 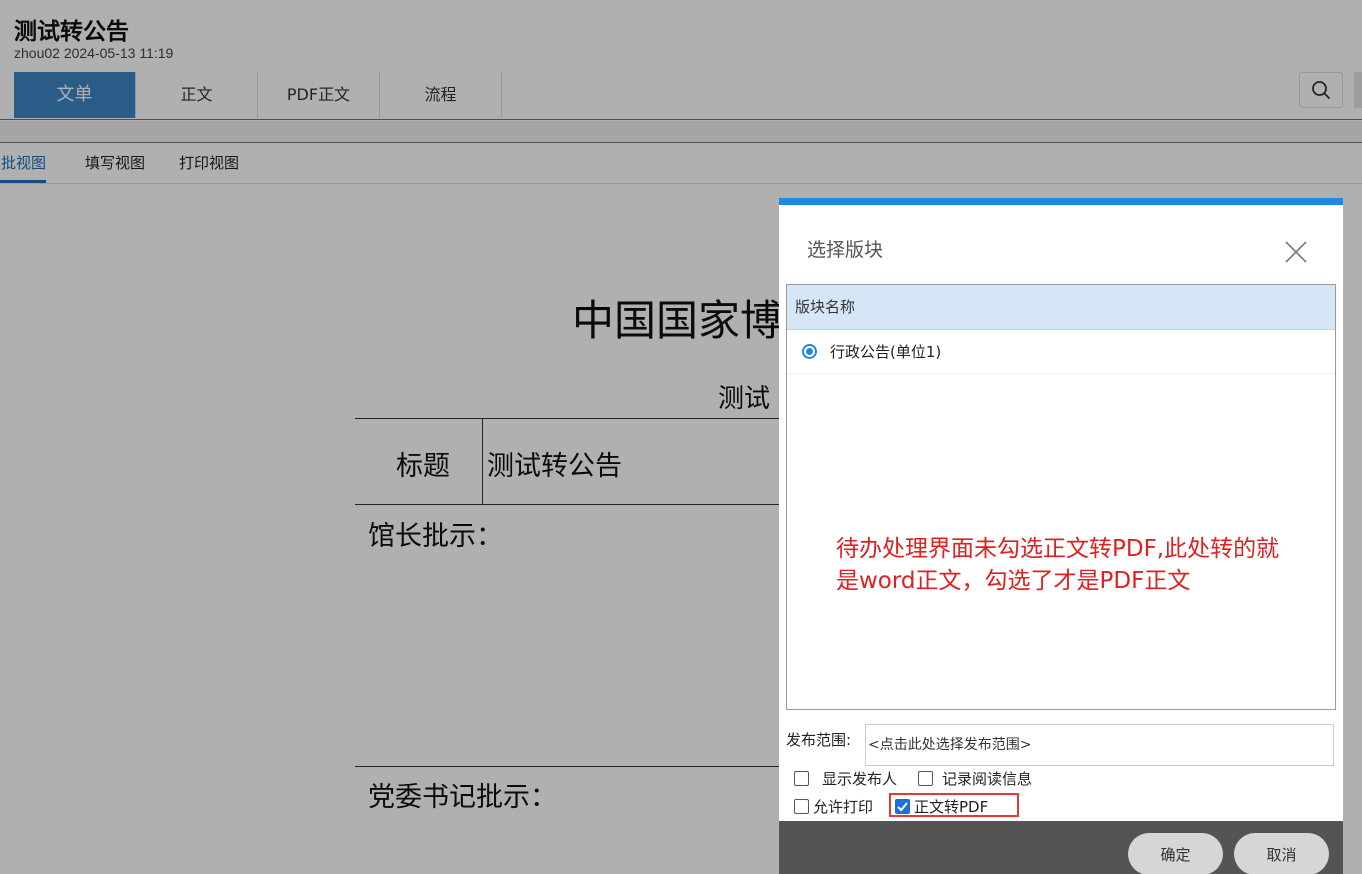 What do you see at coordinates (954, 805) in the screenshot?
I see `red-highlight-box` at bounding box center [954, 805].